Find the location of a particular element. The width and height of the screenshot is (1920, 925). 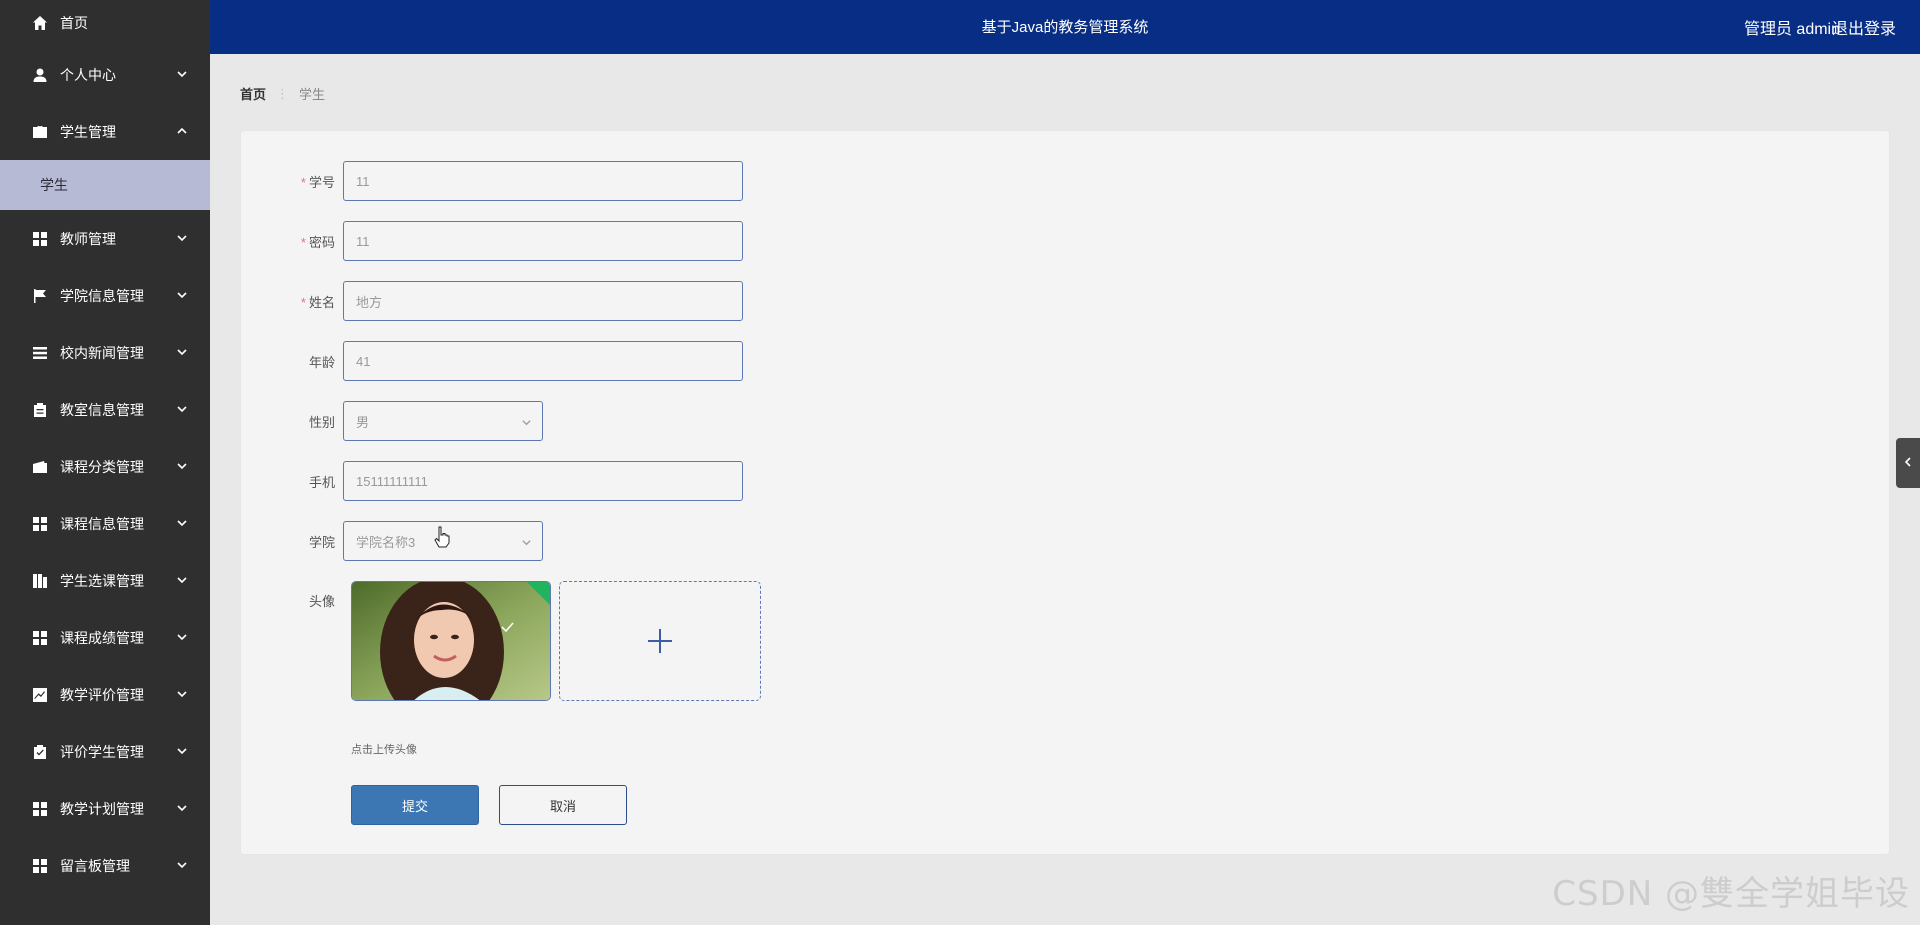

password-input: 11 is located at coordinates (543, 241).